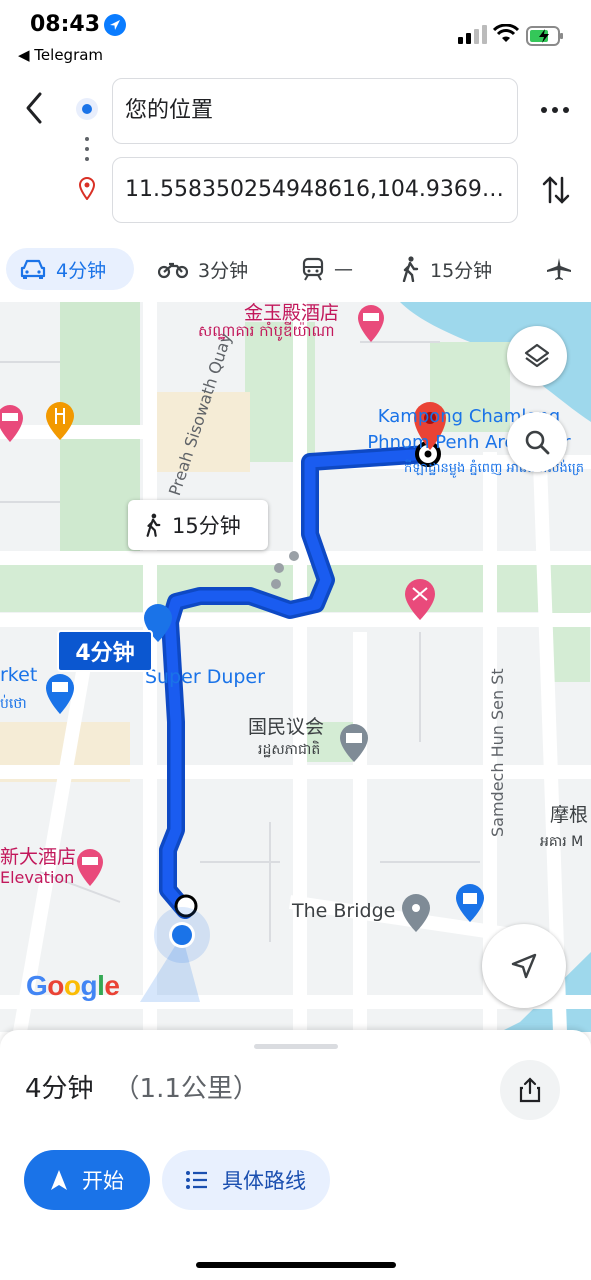 This screenshot has height=1280, width=591. Describe the element at coordinates (223, 270) in the screenshot. I see `motorcycle-time: 3分钟` at that location.